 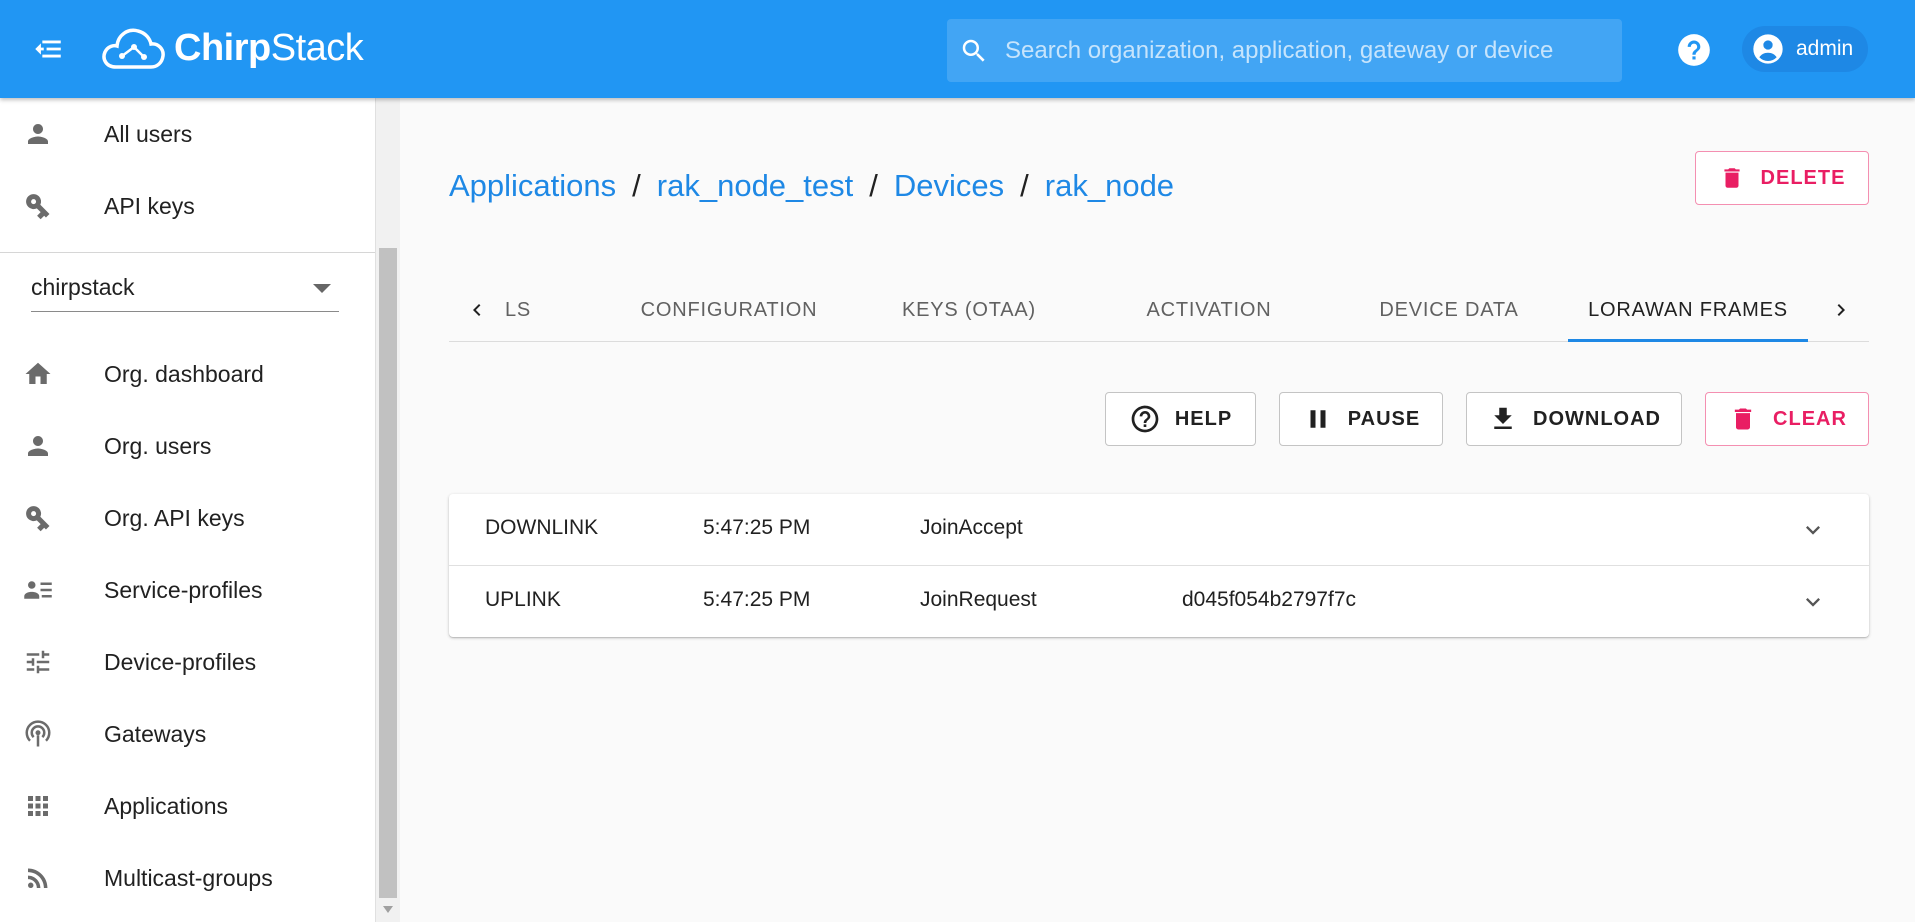 I want to click on tab-activation: ACTIVATION, so click(x=1209, y=310).